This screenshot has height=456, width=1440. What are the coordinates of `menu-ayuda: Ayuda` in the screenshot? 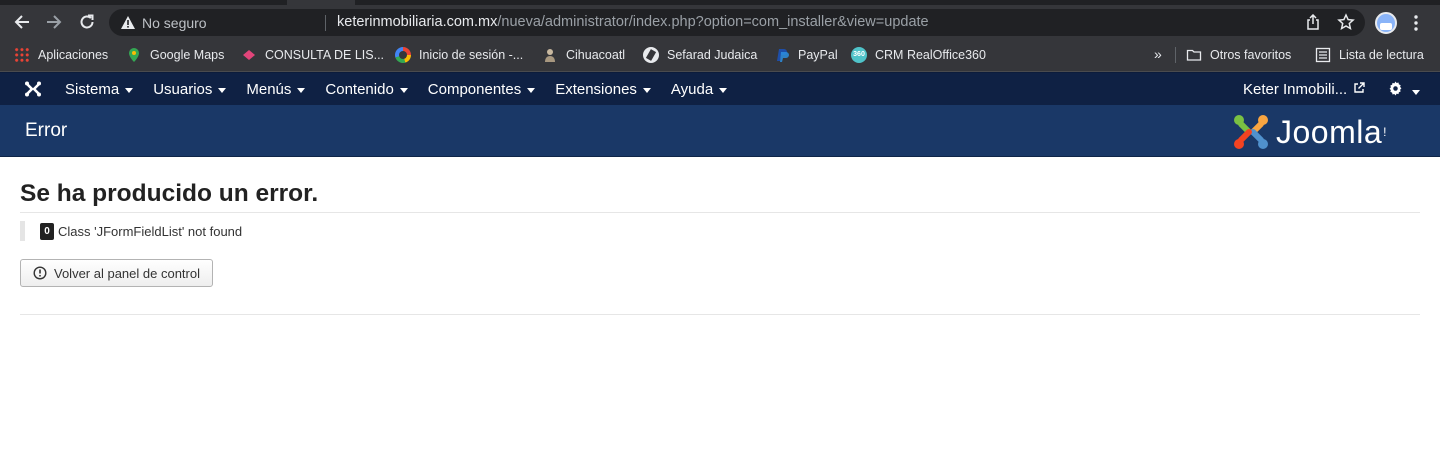 It's located at (699, 89).